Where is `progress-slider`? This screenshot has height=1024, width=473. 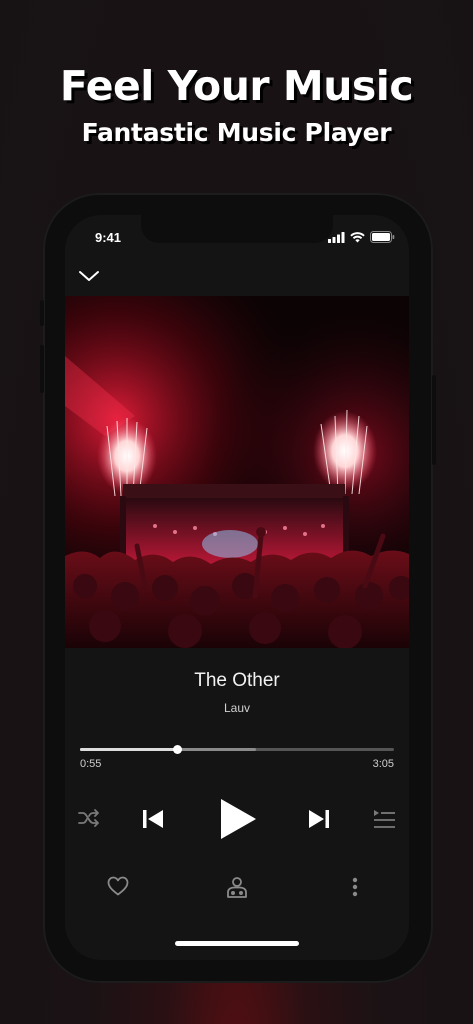 progress-slider is located at coordinates (237, 749).